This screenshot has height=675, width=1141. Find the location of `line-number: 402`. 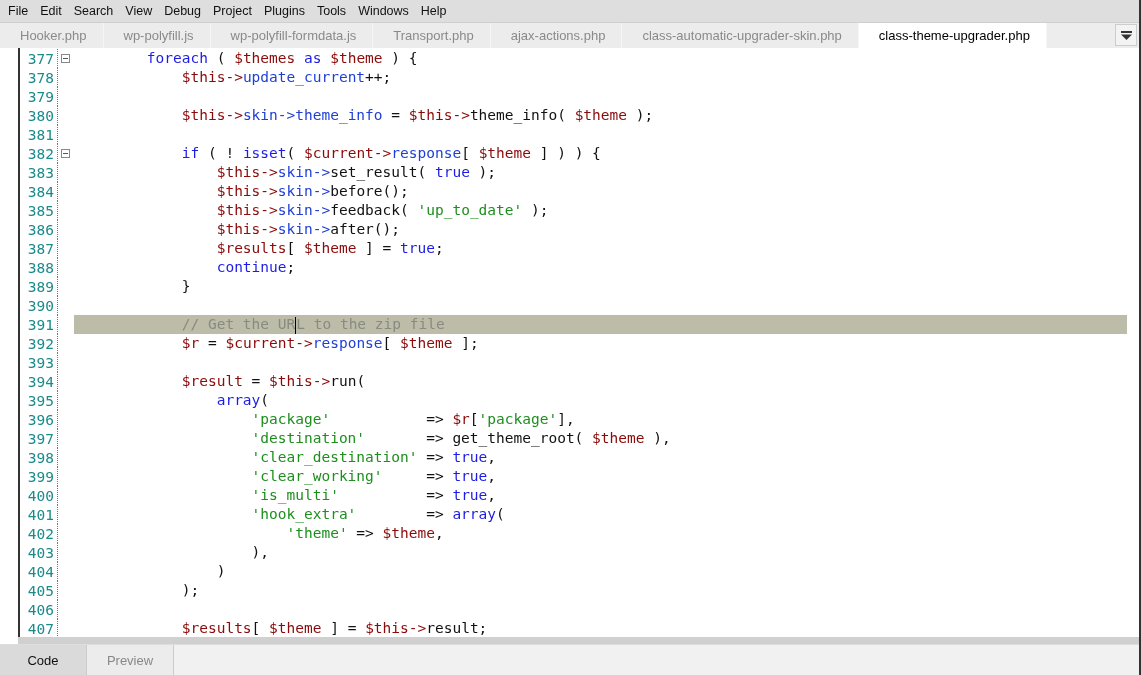

line-number: 402 is located at coordinates (40, 533).